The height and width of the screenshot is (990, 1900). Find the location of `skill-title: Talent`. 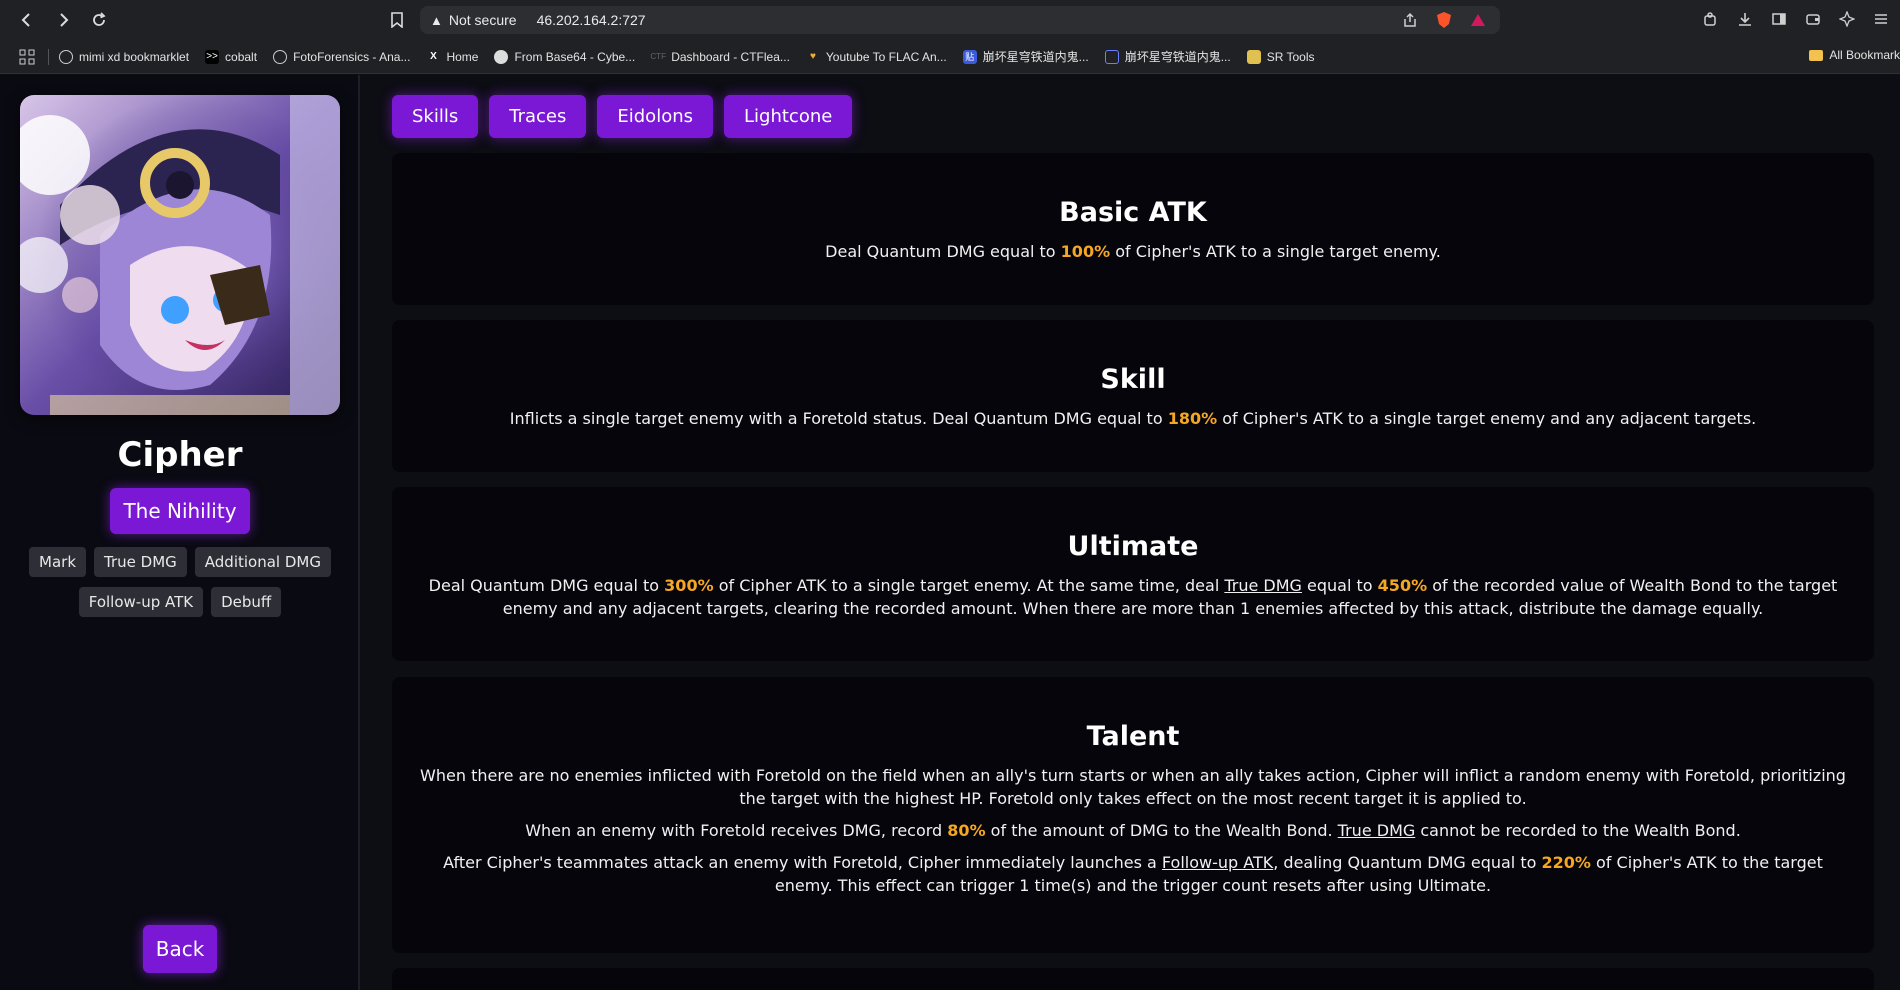

skill-title: Talent is located at coordinates (1133, 736).